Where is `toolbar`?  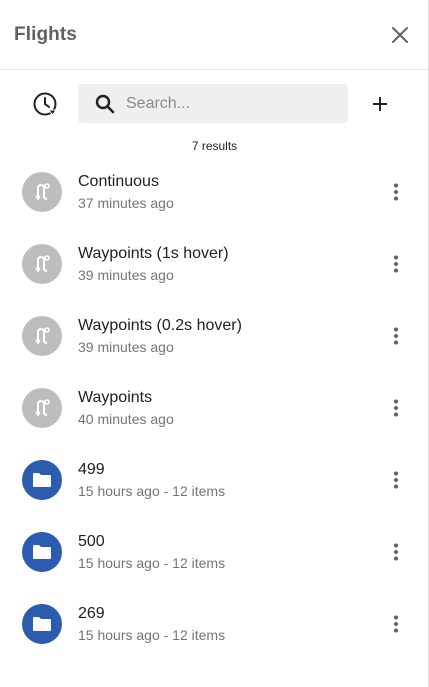 toolbar is located at coordinates (214, 103).